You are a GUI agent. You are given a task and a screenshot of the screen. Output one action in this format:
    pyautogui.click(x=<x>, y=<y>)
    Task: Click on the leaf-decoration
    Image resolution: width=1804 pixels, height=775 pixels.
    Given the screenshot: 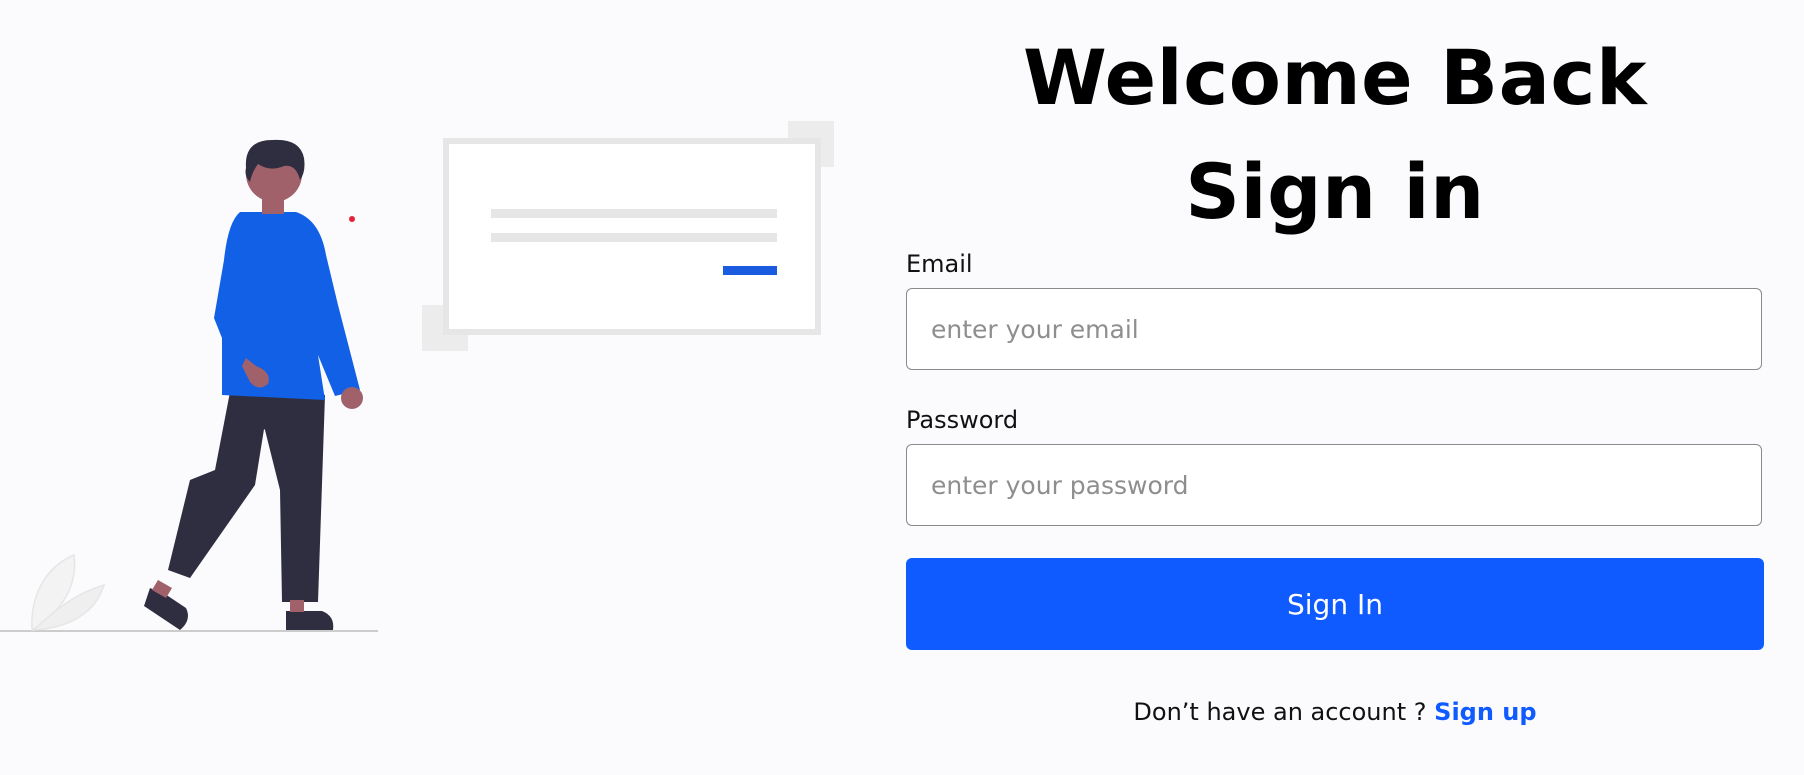 What is the action you would take?
    pyautogui.click(x=68, y=592)
    